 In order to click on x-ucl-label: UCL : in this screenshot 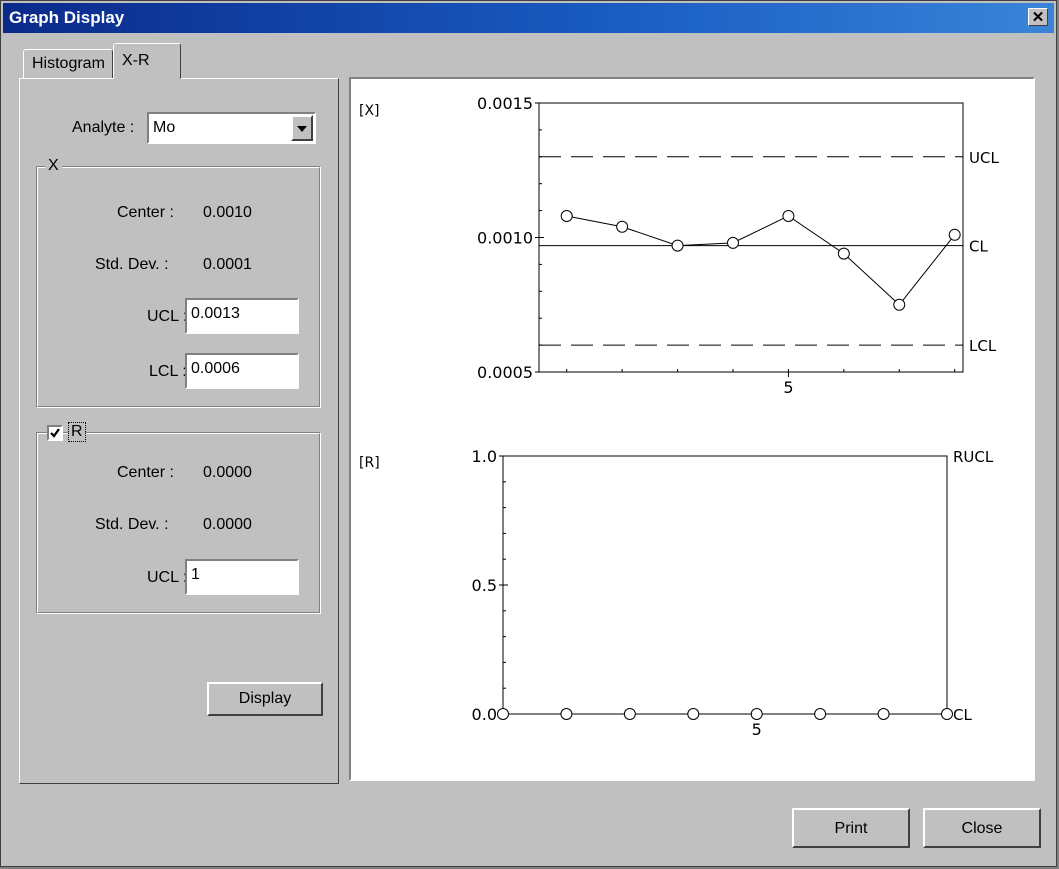, I will do `click(167, 316)`.